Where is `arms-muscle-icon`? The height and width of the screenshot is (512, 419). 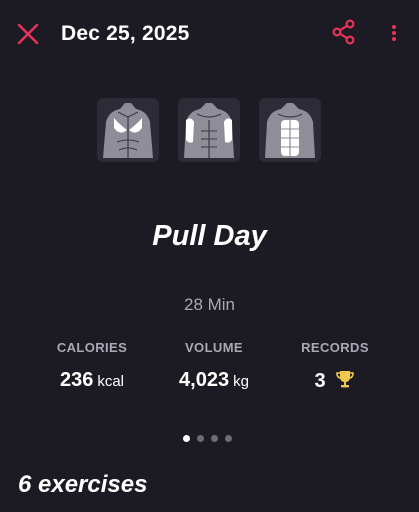 arms-muscle-icon is located at coordinates (209, 130).